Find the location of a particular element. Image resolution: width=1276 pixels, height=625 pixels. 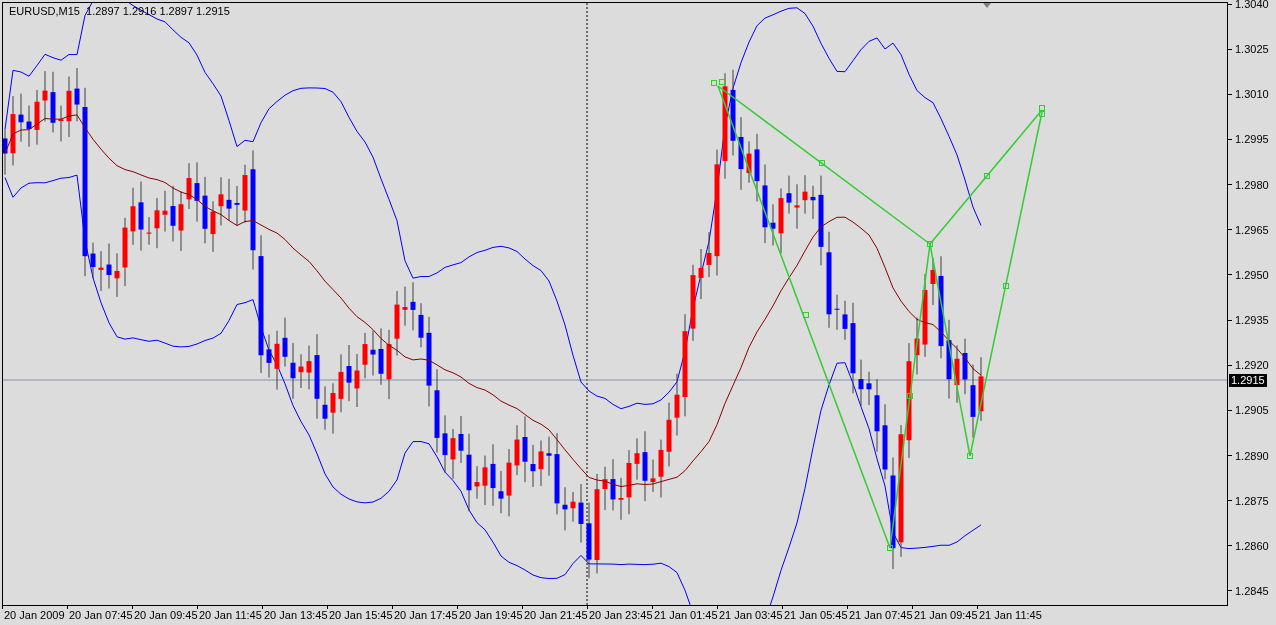

time-label: 20 Jan 21:45 is located at coordinates (556, 615).